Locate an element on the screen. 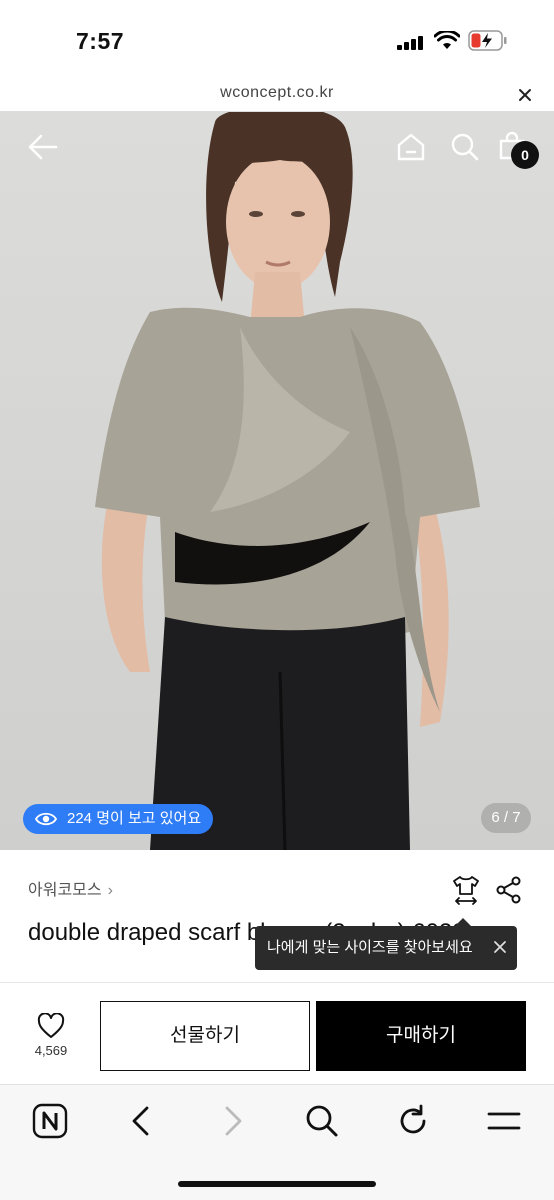 The image size is (554, 1200). wifi-icon is located at coordinates (447, 40).